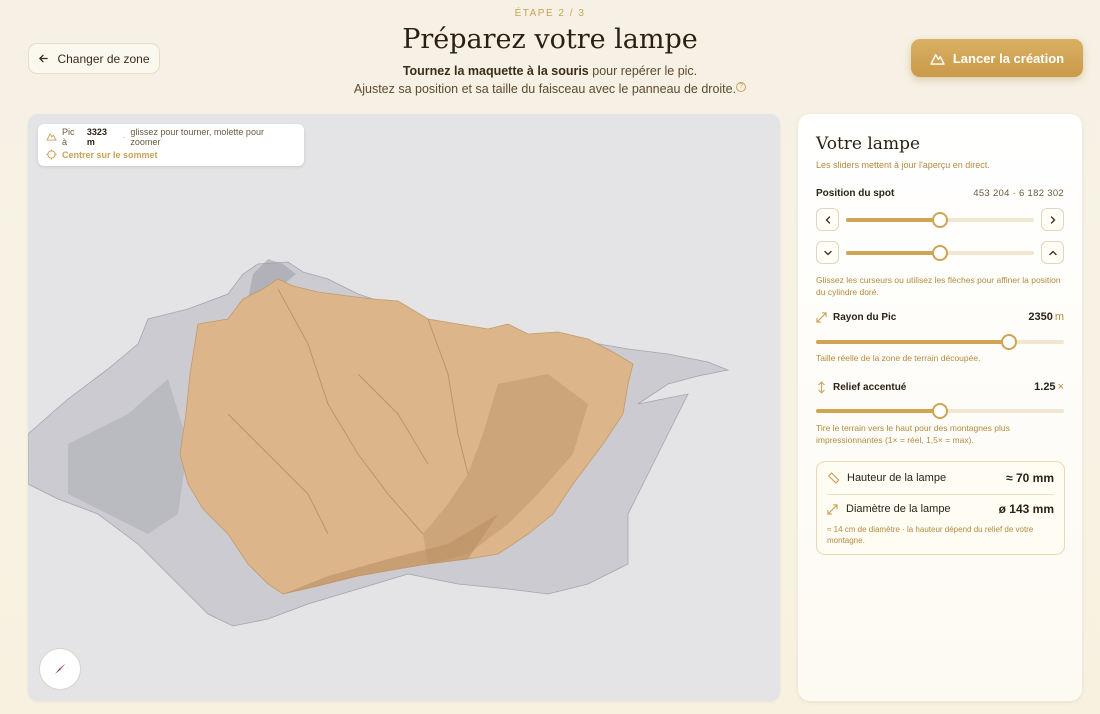 This screenshot has height=714, width=1100. I want to click on move-left-button, so click(827, 219).